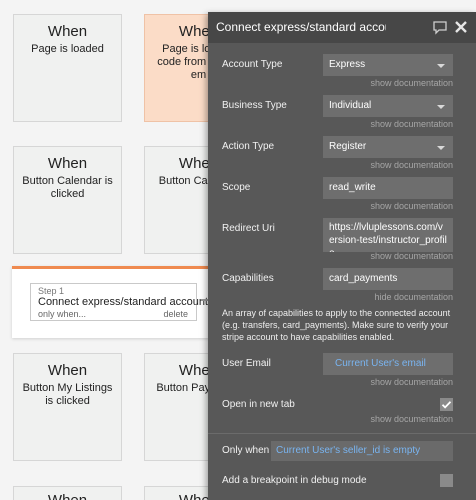 This screenshot has height=500, width=476. I want to click on event-card-page-loaded: When Page is loaded, so click(67, 68).